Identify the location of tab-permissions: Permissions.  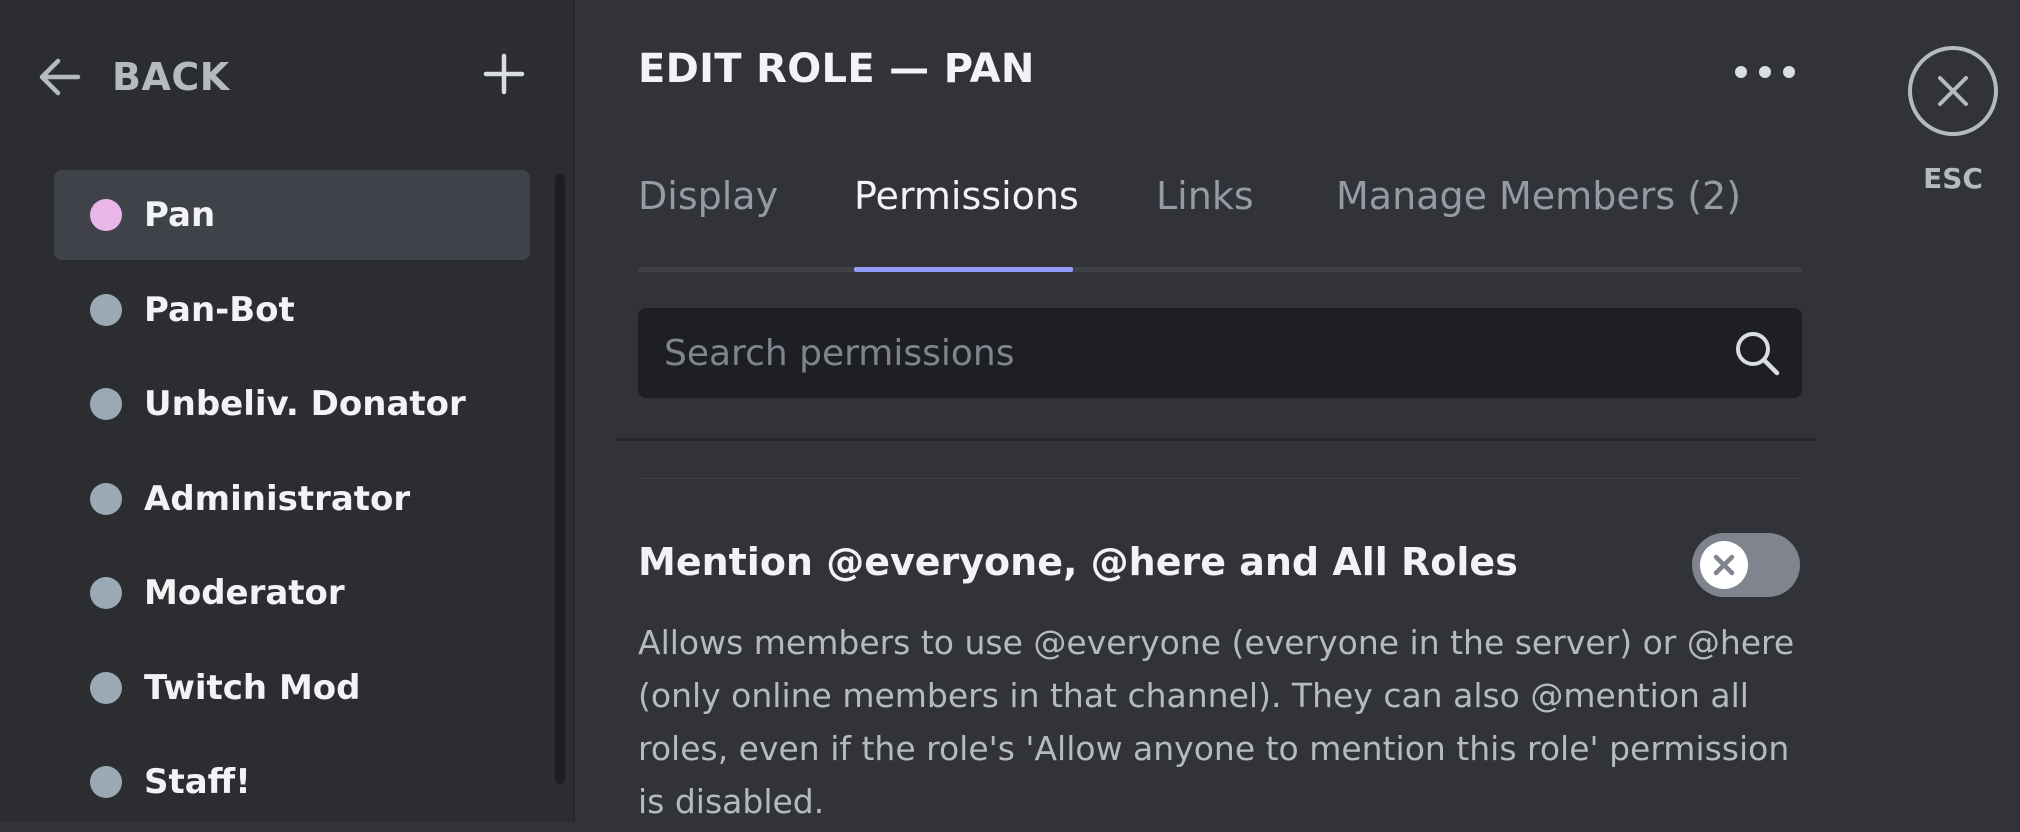
(966, 196).